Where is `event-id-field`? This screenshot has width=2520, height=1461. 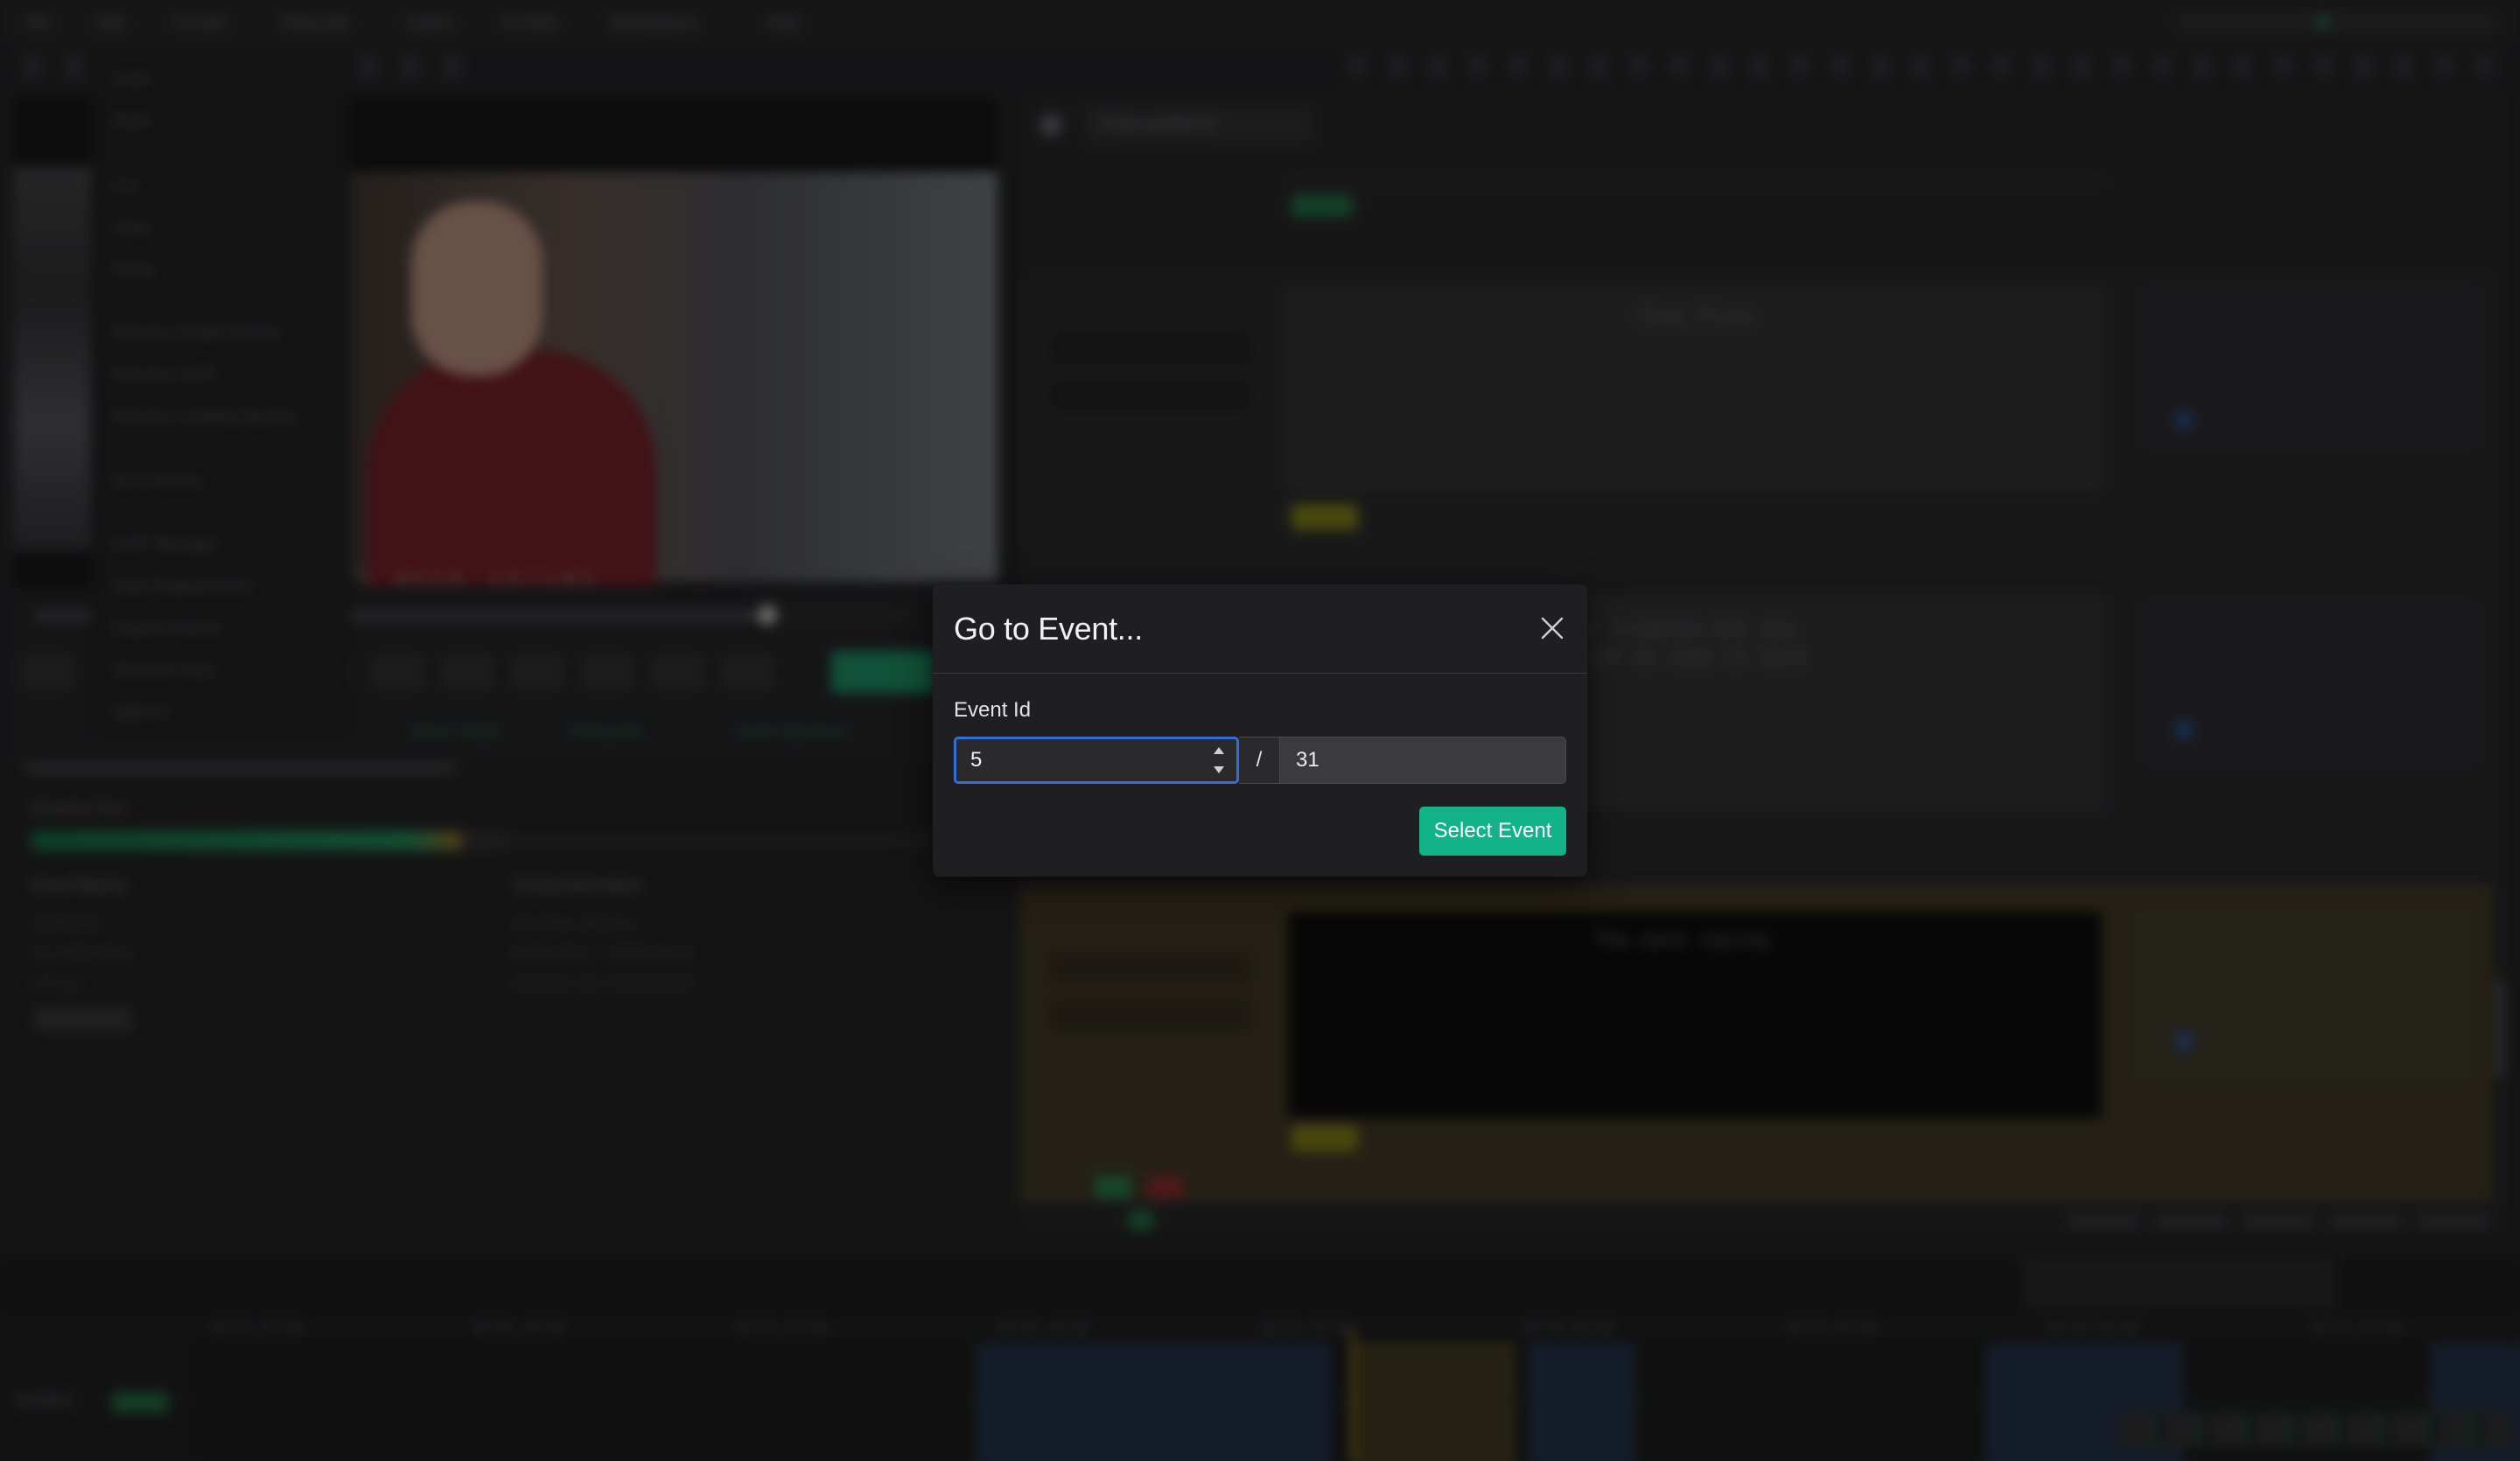 event-id-field is located at coordinates (1096, 761).